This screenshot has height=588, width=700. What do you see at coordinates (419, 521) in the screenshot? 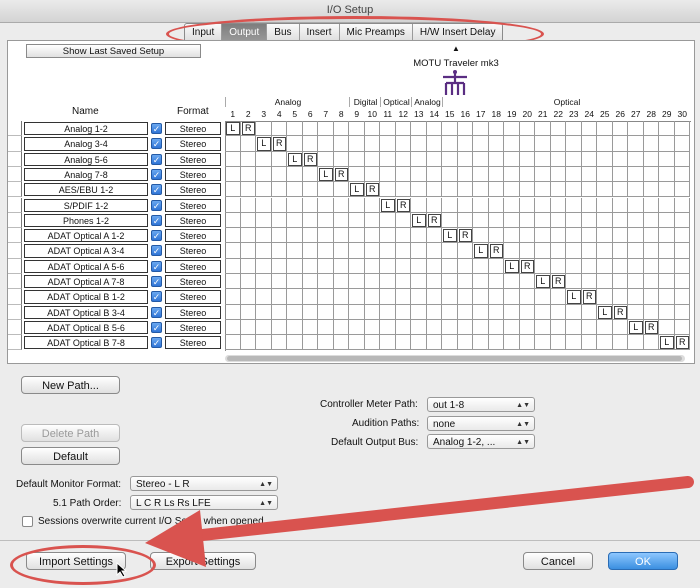
I see `annotation-arrow-icon` at bounding box center [419, 521].